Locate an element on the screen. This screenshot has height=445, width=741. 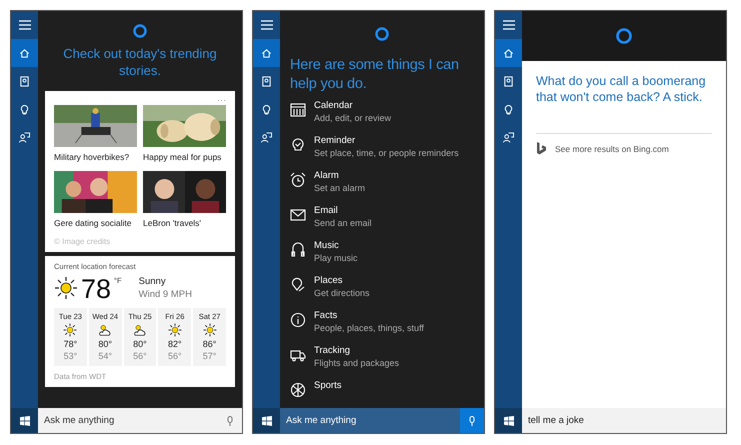
skill-title: Places is located at coordinates (329, 280).